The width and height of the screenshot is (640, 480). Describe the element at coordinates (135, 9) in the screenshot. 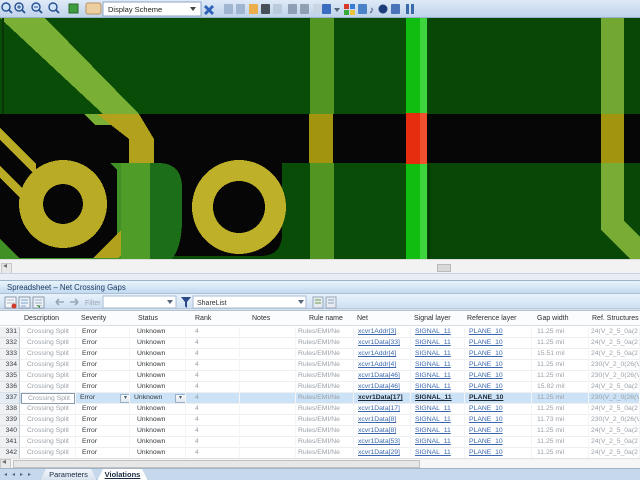

I see `svg-text: Display Scheme` at that location.